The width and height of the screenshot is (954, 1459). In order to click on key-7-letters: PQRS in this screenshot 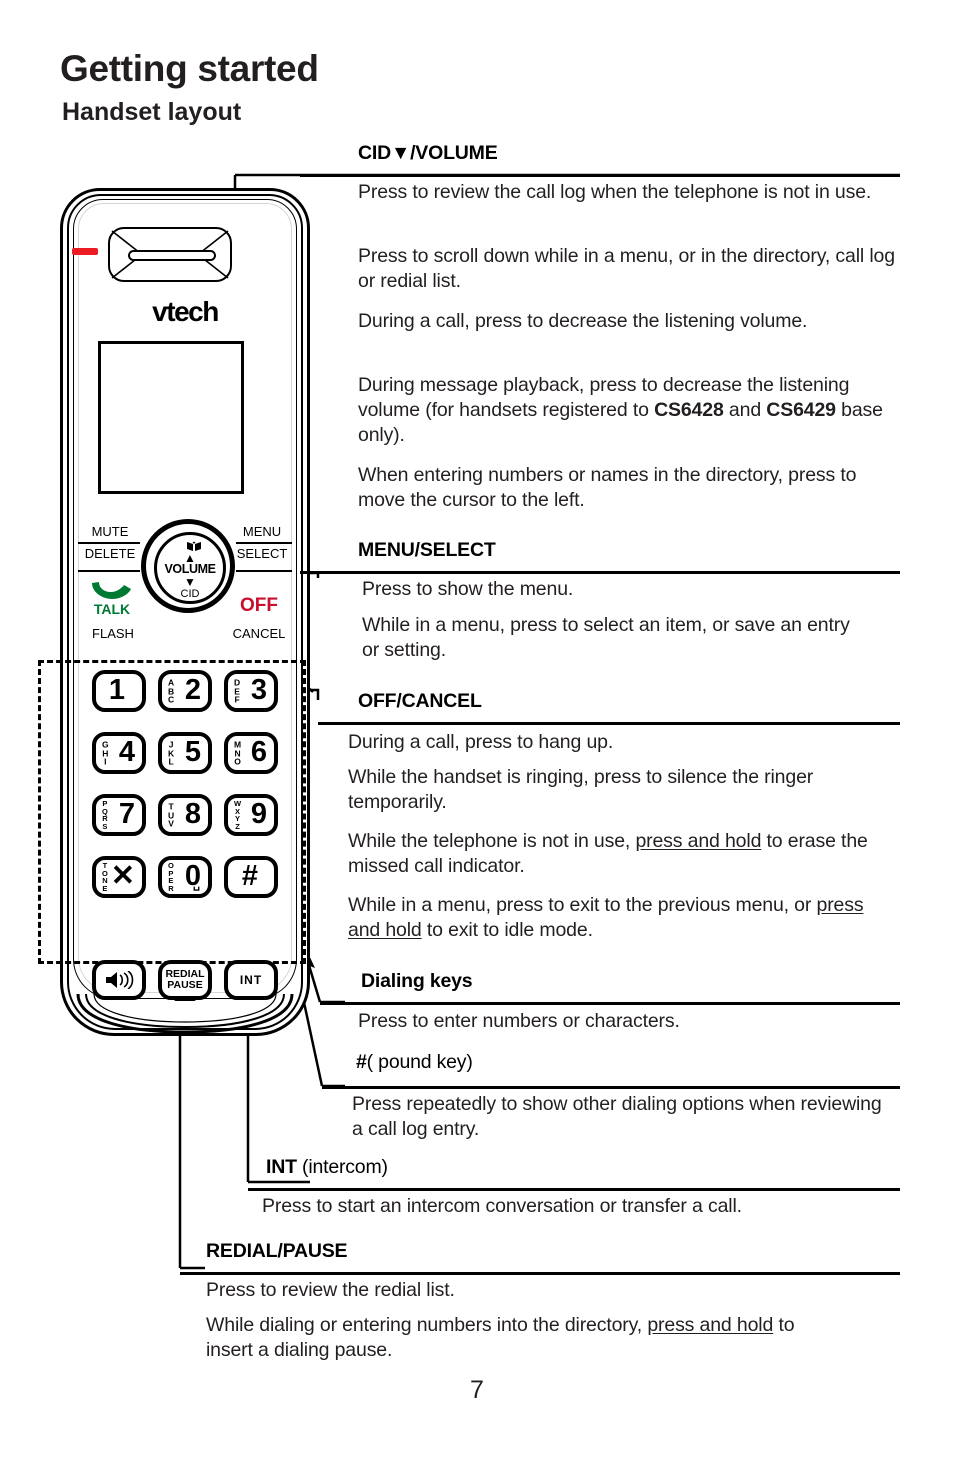, I will do `click(105, 815)`.